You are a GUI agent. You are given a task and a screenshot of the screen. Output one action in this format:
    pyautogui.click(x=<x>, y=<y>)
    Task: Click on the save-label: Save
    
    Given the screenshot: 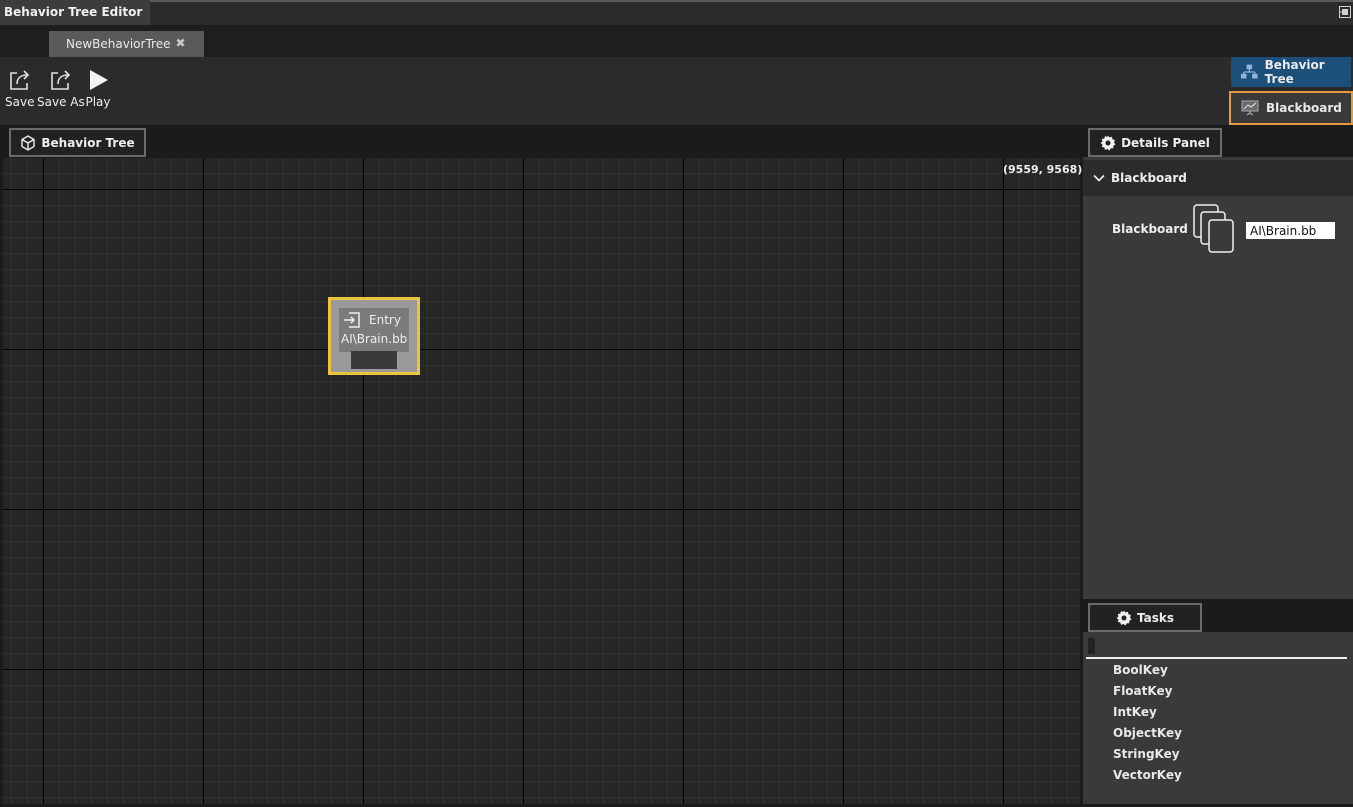 What is the action you would take?
    pyautogui.click(x=20, y=102)
    